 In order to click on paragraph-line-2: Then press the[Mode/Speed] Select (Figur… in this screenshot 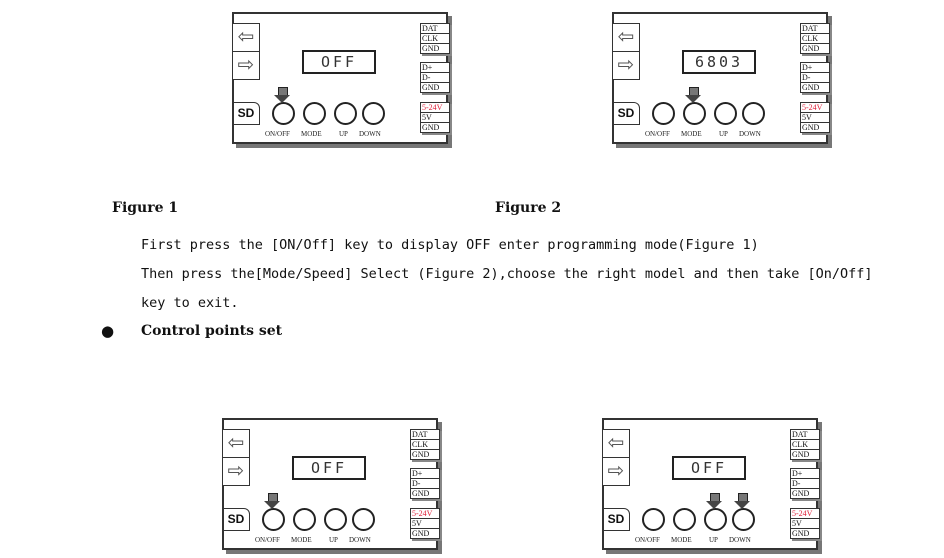, I will do `click(507, 274)`.